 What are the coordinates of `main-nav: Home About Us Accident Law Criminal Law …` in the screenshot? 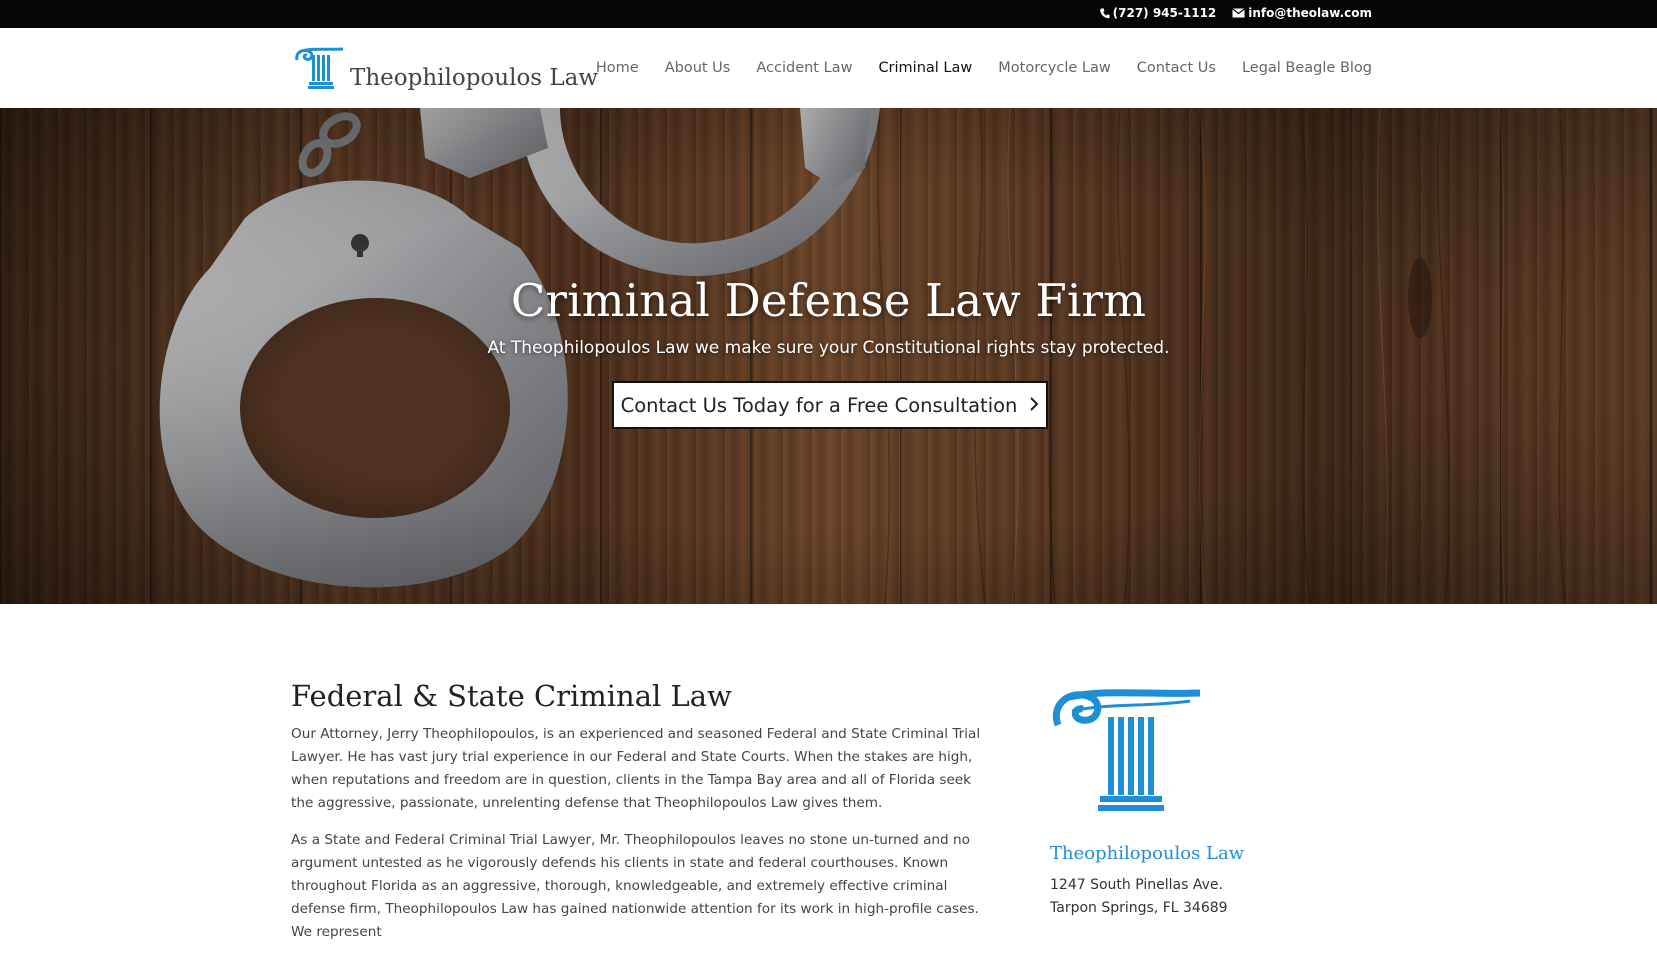 It's located at (984, 68).